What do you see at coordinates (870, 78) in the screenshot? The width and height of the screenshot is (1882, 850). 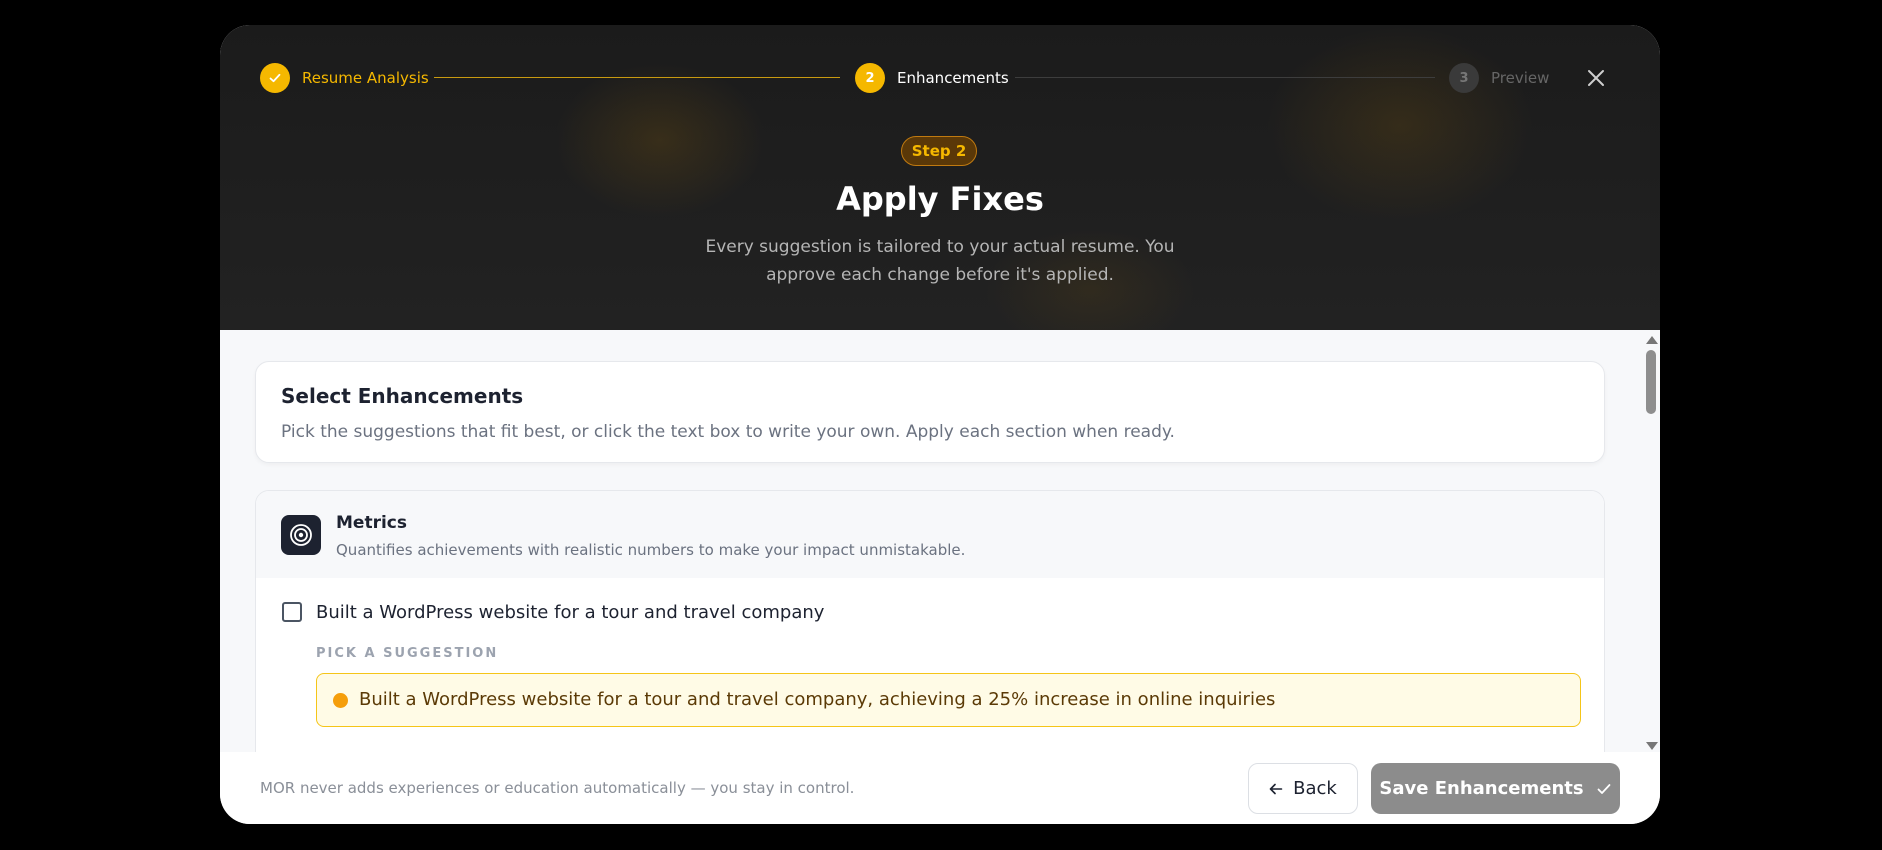 I see `step-number: 2` at bounding box center [870, 78].